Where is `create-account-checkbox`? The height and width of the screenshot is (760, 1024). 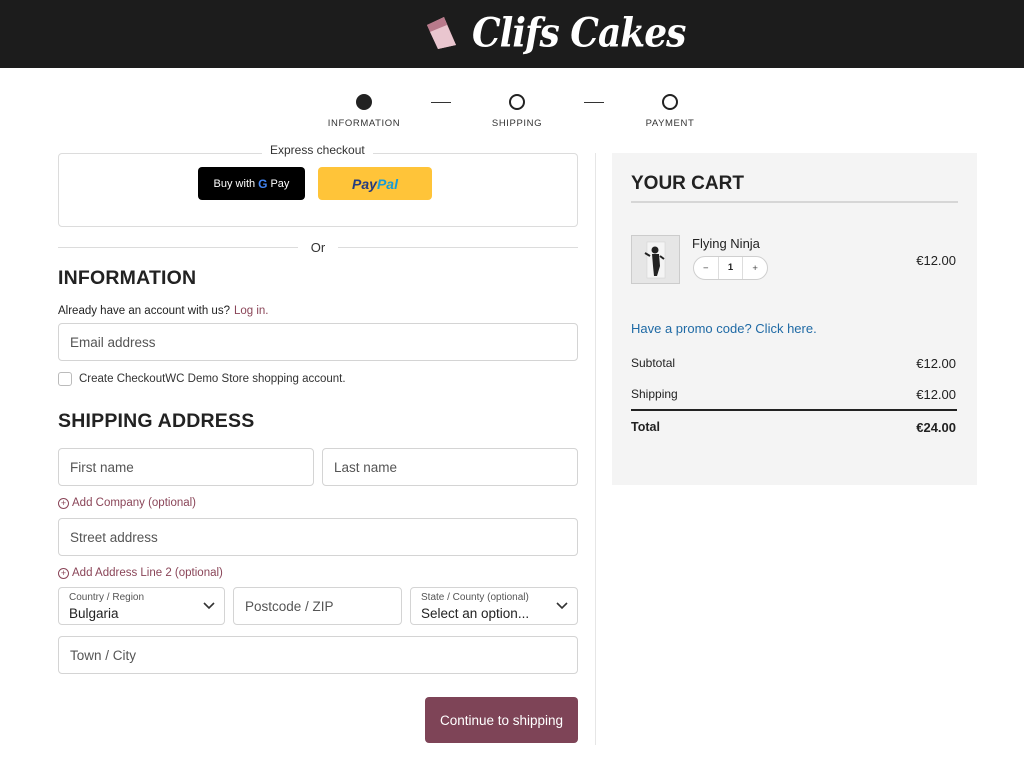 create-account-checkbox is located at coordinates (65, 379).